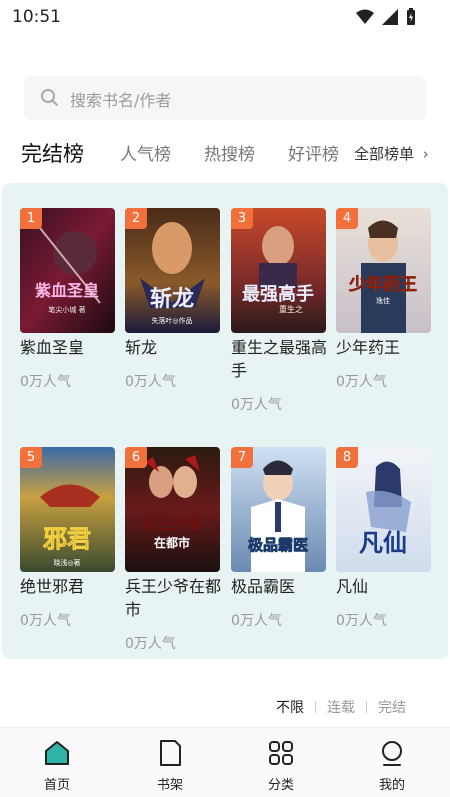 This screenshot has height=797, width=450. I want to click on chevron-right-icon: ›, so click(425, 154).